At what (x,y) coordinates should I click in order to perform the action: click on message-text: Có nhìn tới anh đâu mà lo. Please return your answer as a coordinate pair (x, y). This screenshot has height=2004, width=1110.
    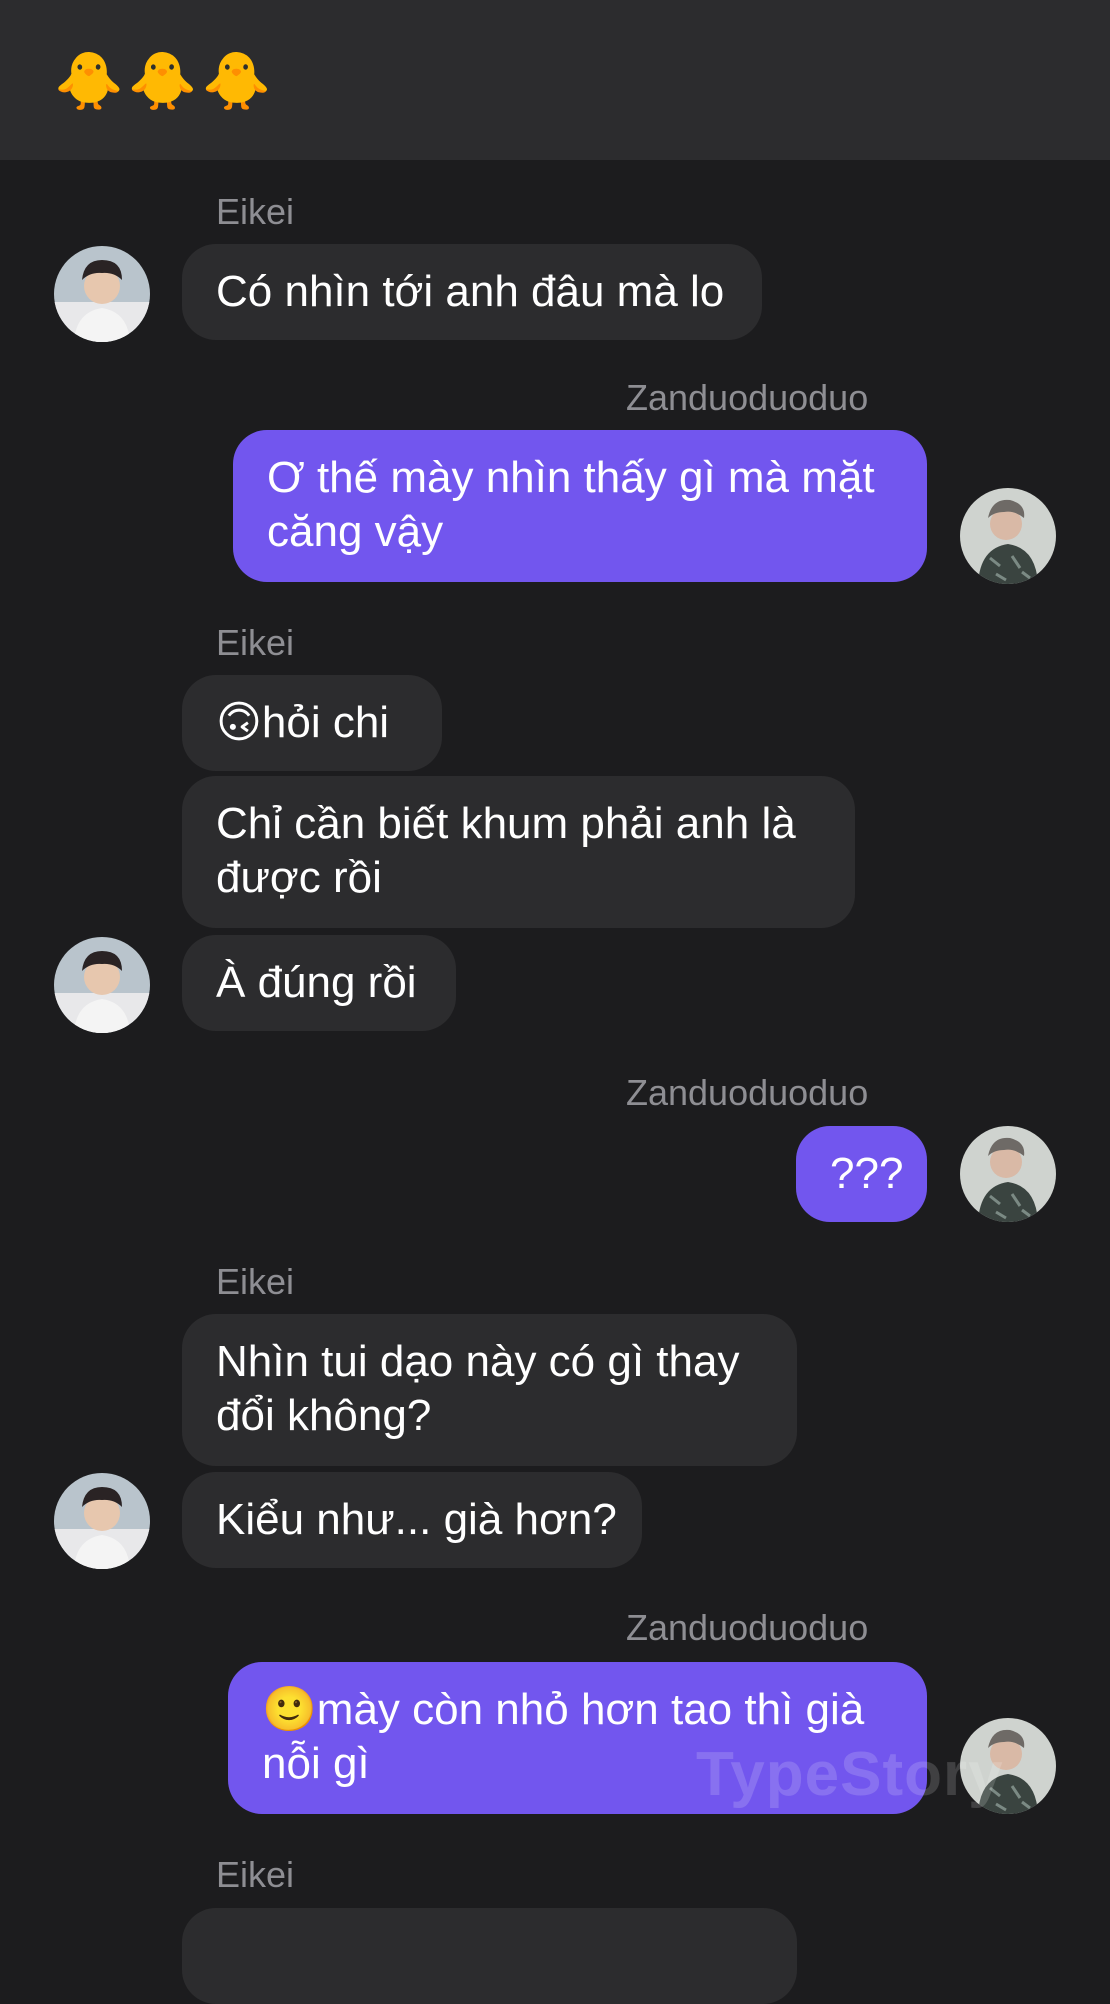
    Looking at the image, I should click on (470, 291).